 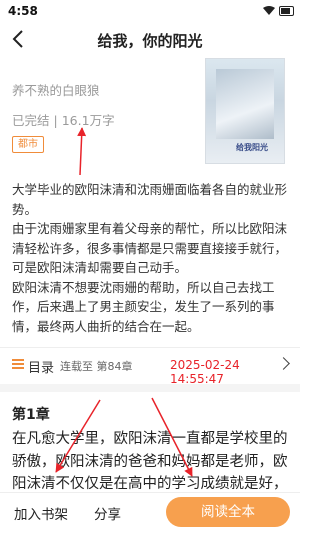 I want to click on add-to-shelf-button: 加入书架, so click(x=41, y=513).